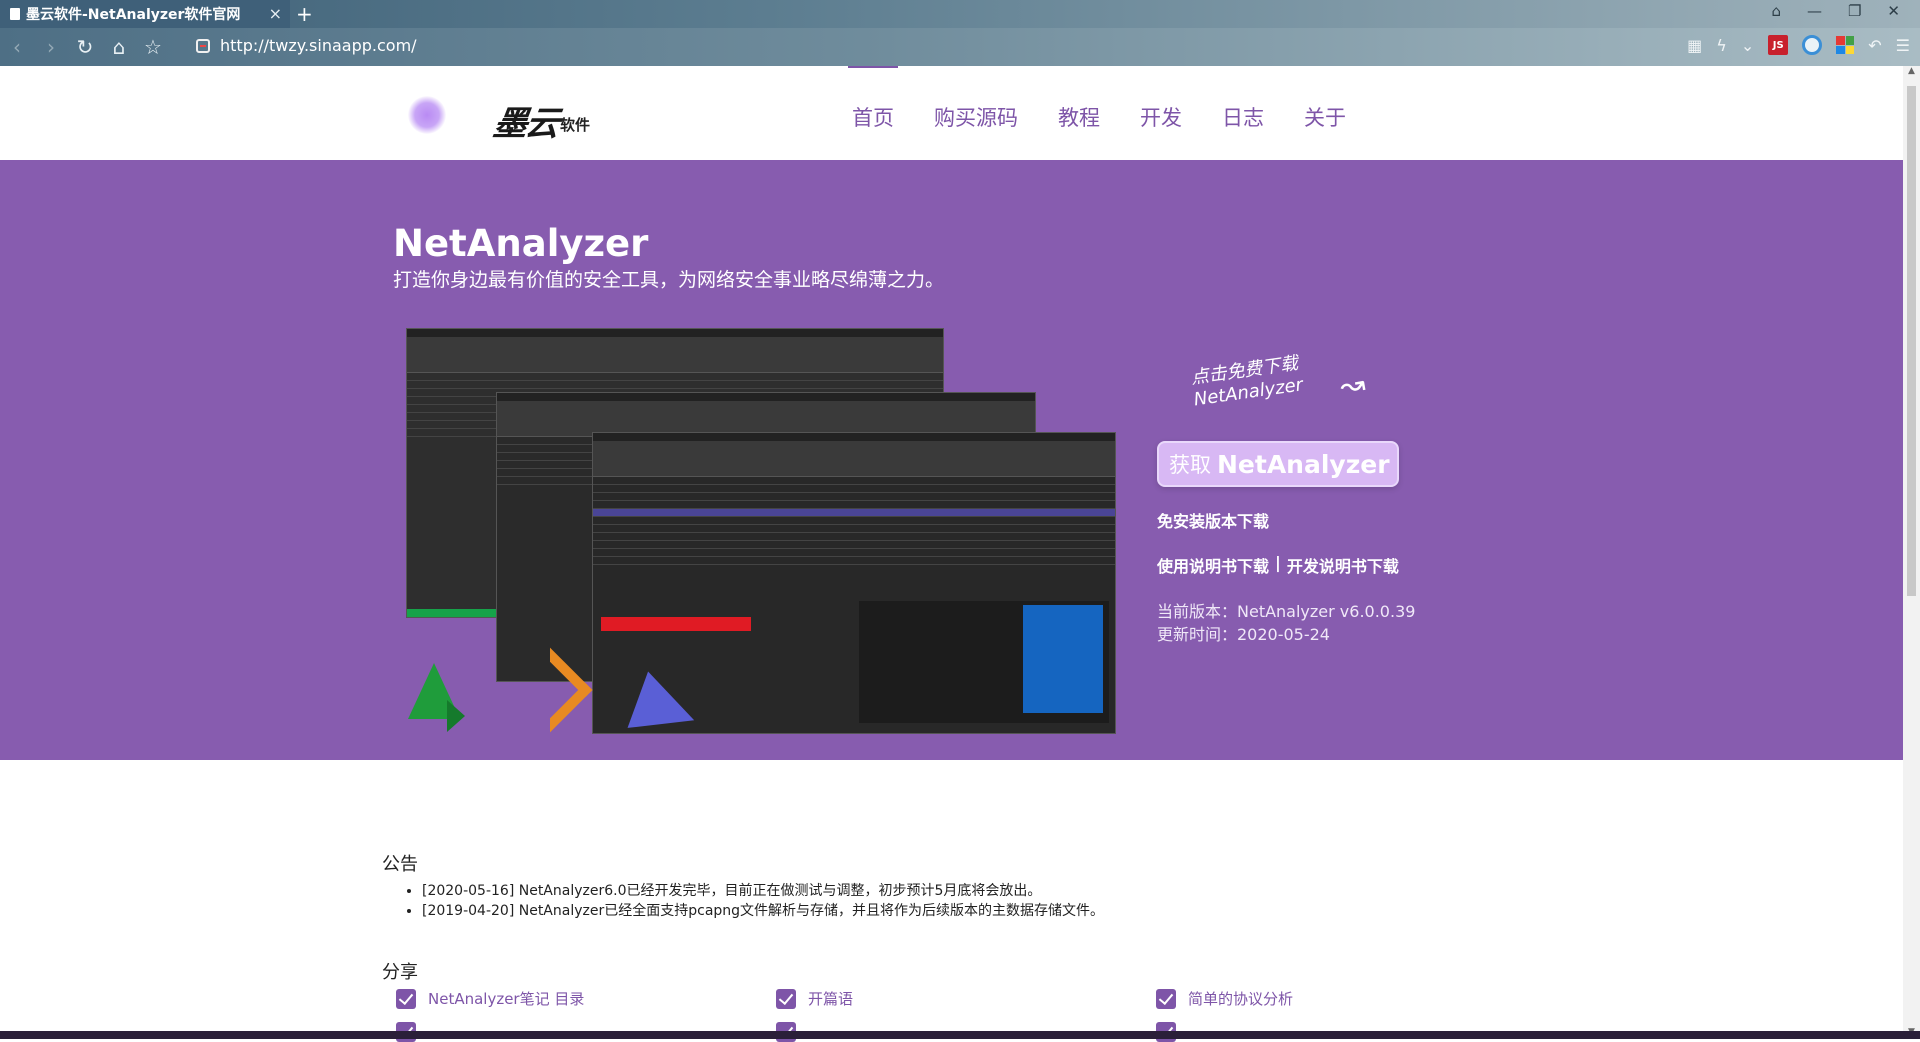 The width and height of the screenshot is (1920, 1042). I want to click on download-hint: 点击免费下载 NetAnalyzer, so click(1247, 381).